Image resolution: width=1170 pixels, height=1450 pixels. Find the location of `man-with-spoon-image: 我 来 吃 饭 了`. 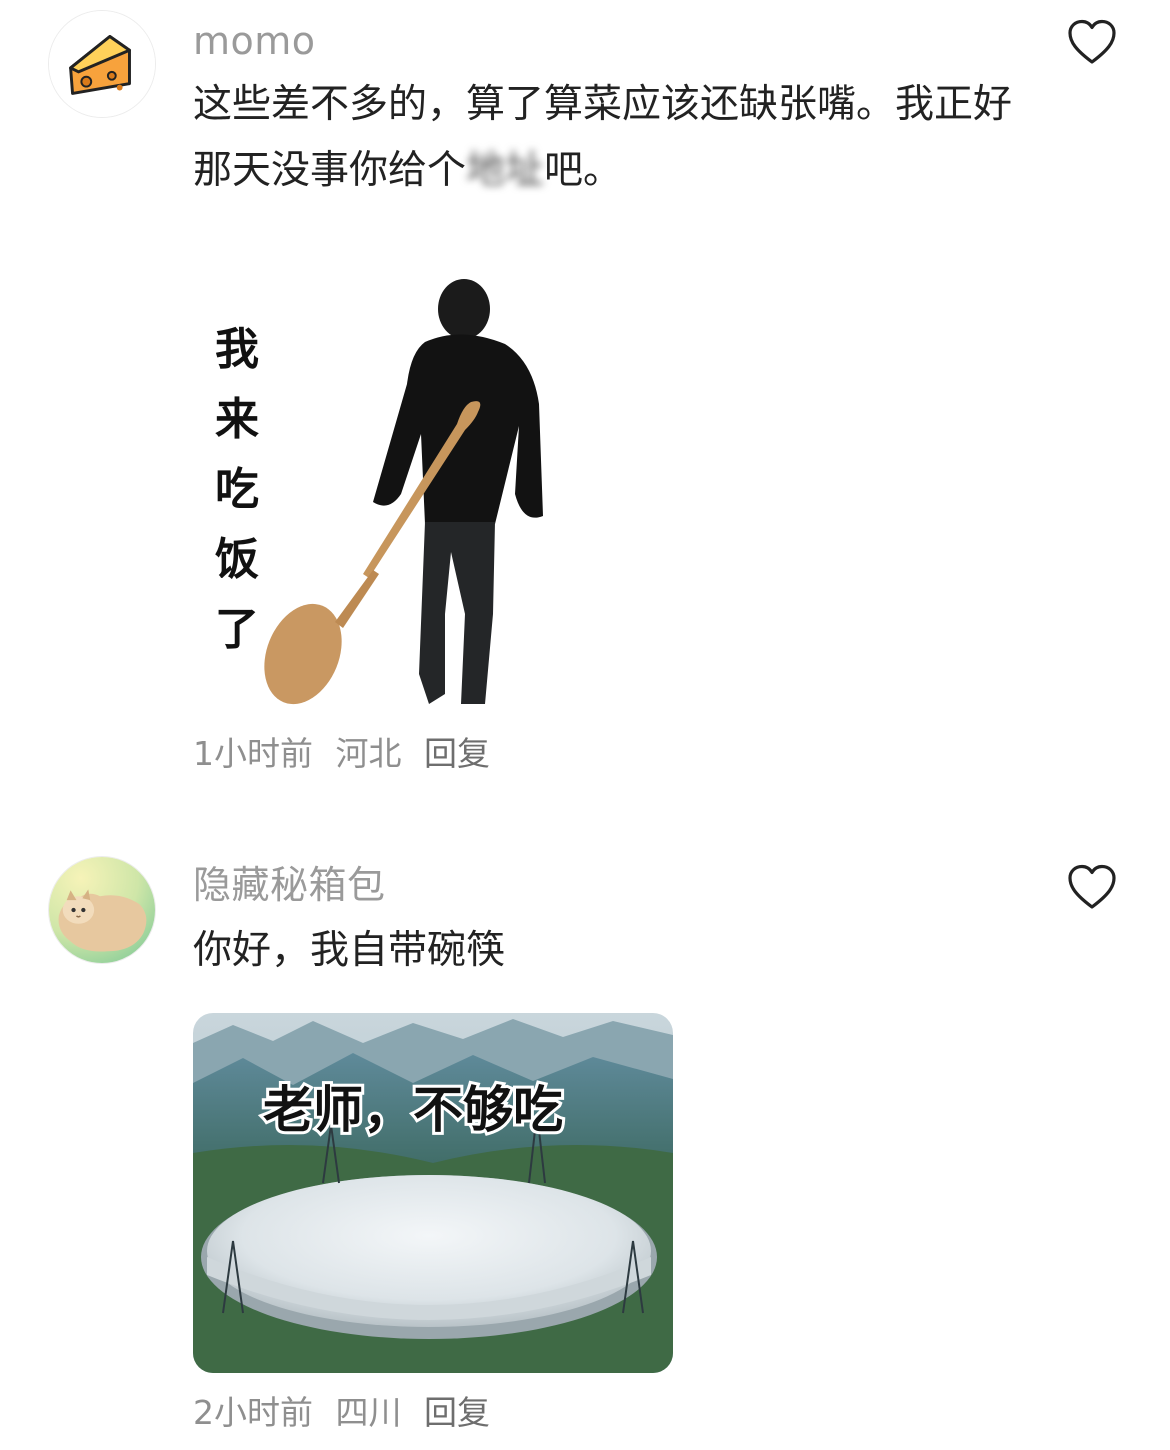

man-with-spoon-image: 我 来 吃 饭 了 is located at coordinates (373, 473).